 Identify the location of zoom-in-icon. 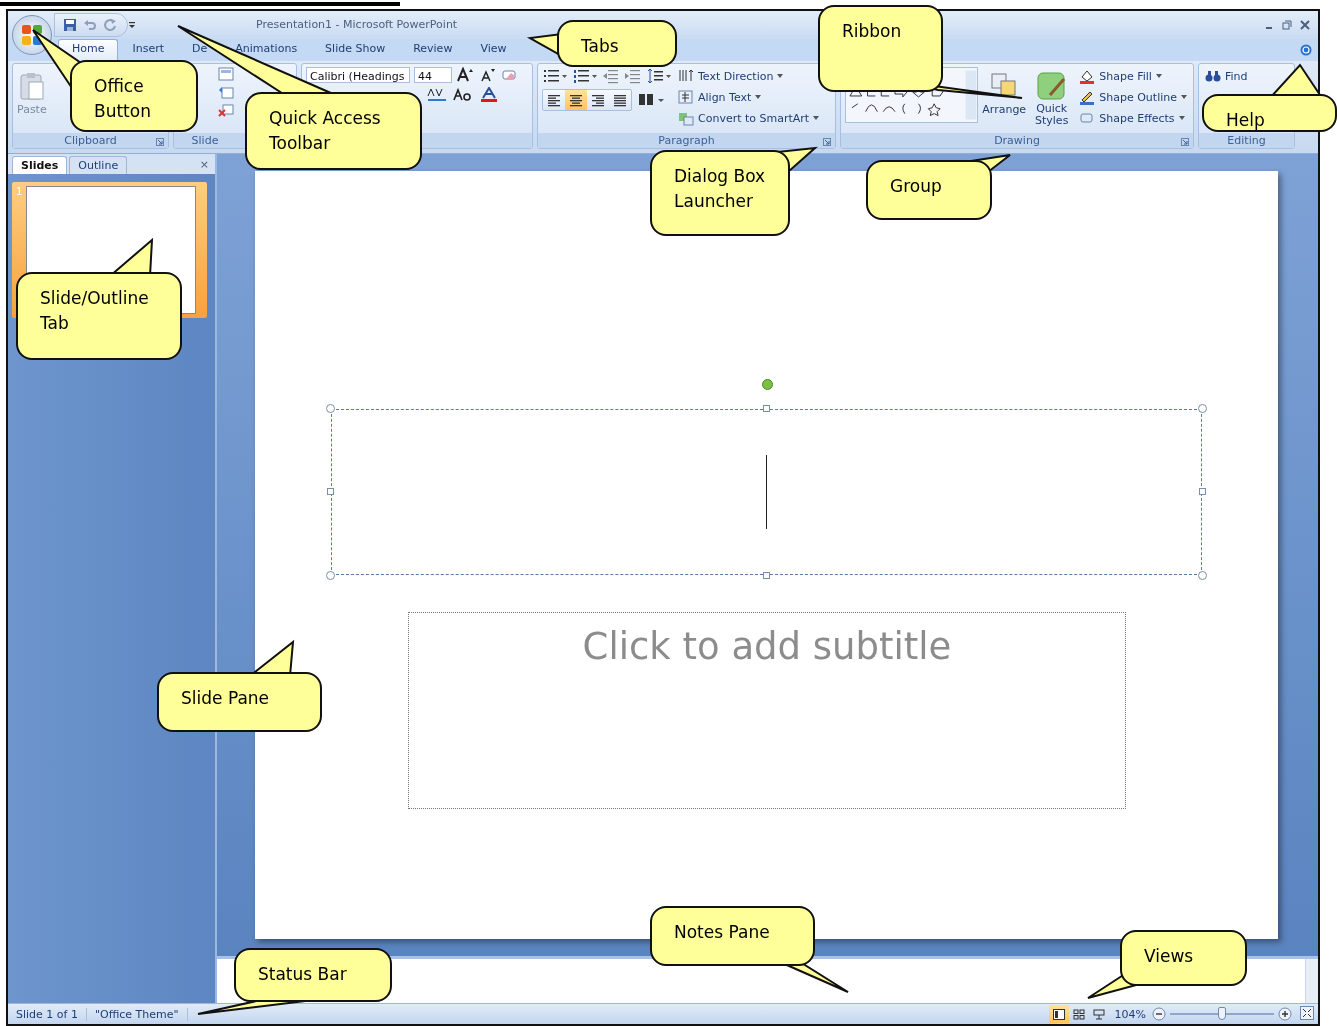
(1285, 1014).